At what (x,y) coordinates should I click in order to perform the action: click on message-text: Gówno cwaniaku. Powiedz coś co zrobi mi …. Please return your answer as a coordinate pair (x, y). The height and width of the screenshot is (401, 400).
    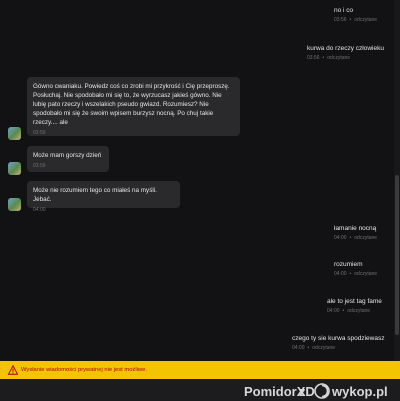
    Looking at the image, I should click on (131, 104).